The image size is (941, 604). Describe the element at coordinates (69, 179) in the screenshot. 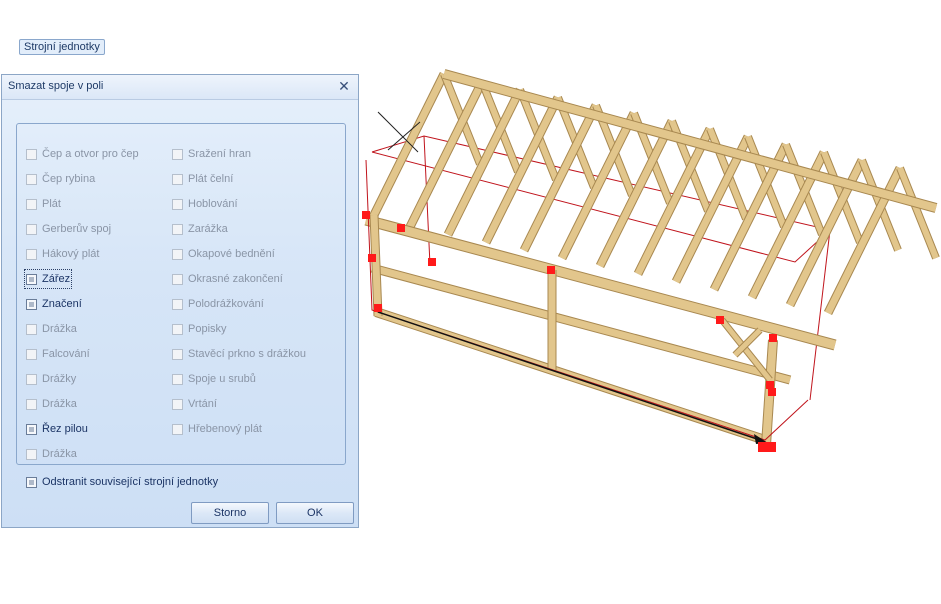

I see `checkbox-label: Čep rybina` at that location.